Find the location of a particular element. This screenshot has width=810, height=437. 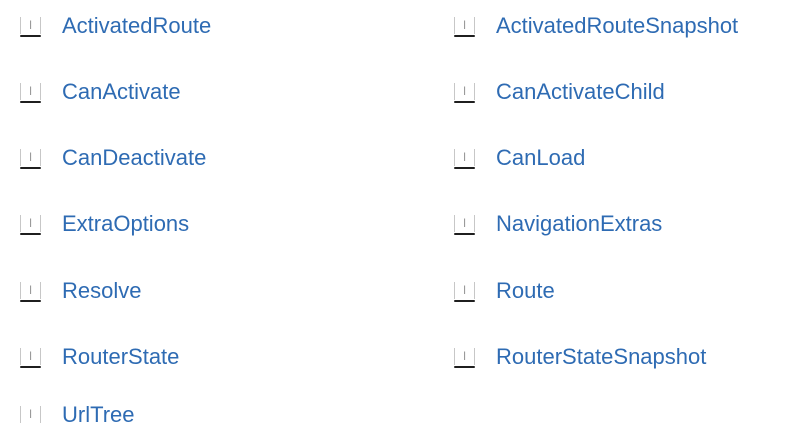

api-link-urltree: I UrlTree is located at coordinates (77, 415).